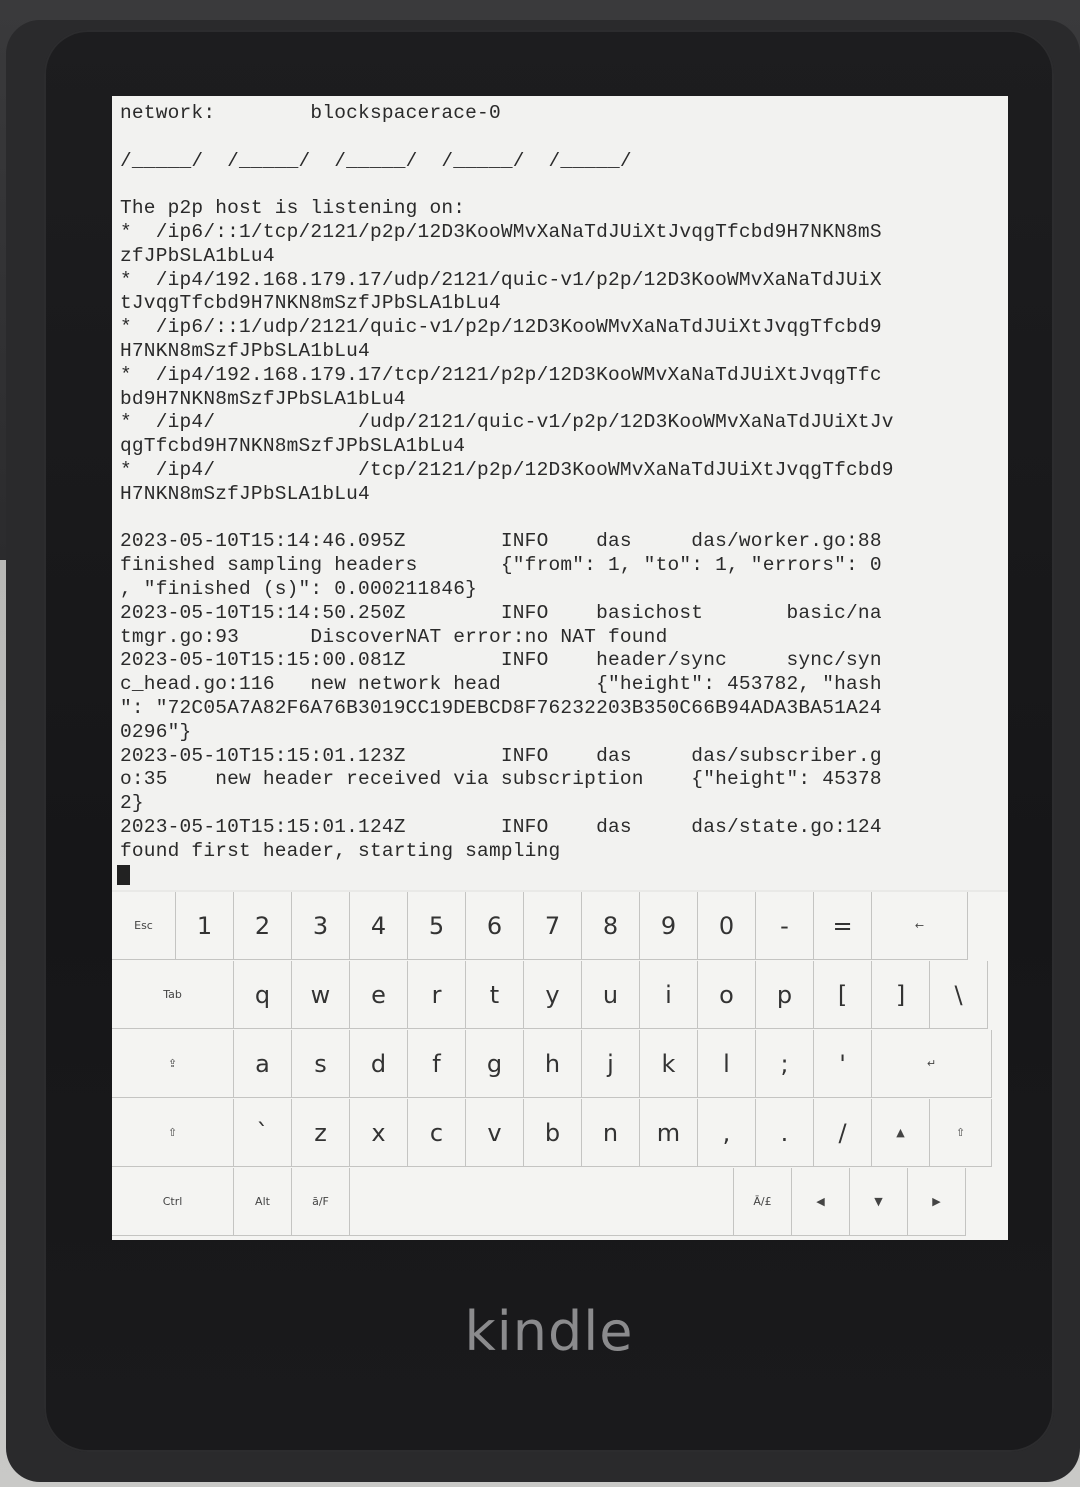 Image resolution: width=1080 pixels, height=1487 pixels. Describe the element at coordinates (437, 926) in the screenshot. I see `key-5: 5` at that location.